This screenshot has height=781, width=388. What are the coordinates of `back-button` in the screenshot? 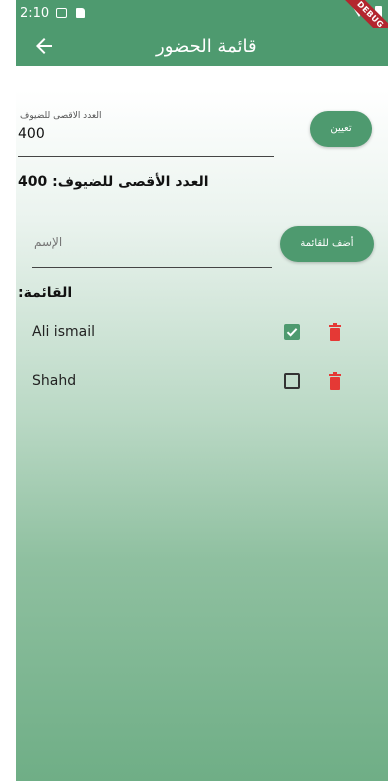 It's located at (44, 46).